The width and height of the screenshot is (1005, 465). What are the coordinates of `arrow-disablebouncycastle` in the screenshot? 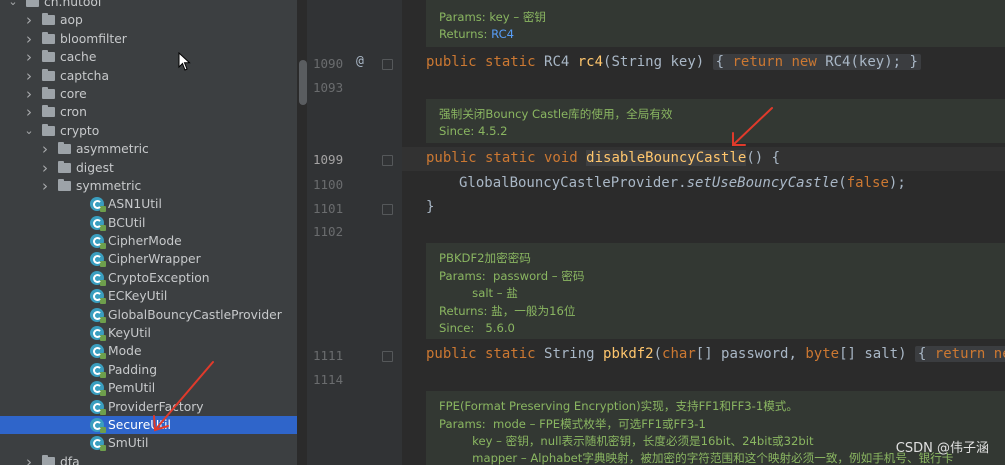 It's located at (752, 126).